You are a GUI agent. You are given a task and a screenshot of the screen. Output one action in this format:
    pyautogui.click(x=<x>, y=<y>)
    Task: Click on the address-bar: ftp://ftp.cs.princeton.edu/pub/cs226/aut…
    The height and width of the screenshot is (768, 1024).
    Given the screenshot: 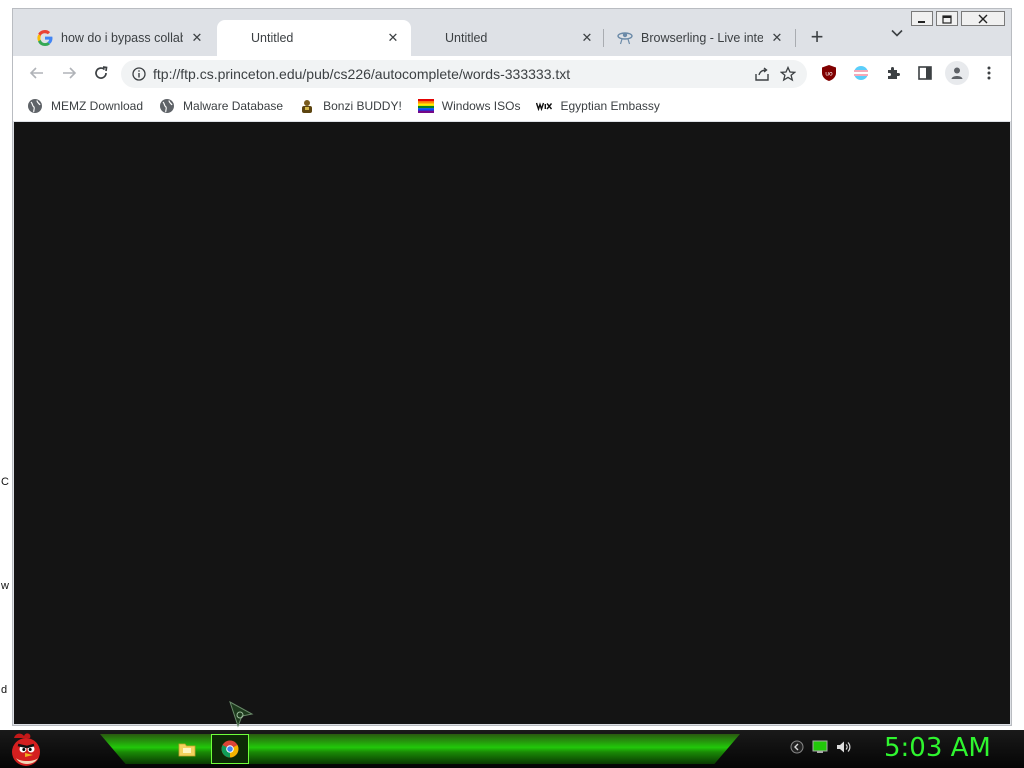 What is the action you would take?
    pyautogui.click(x=464, y=74)
    